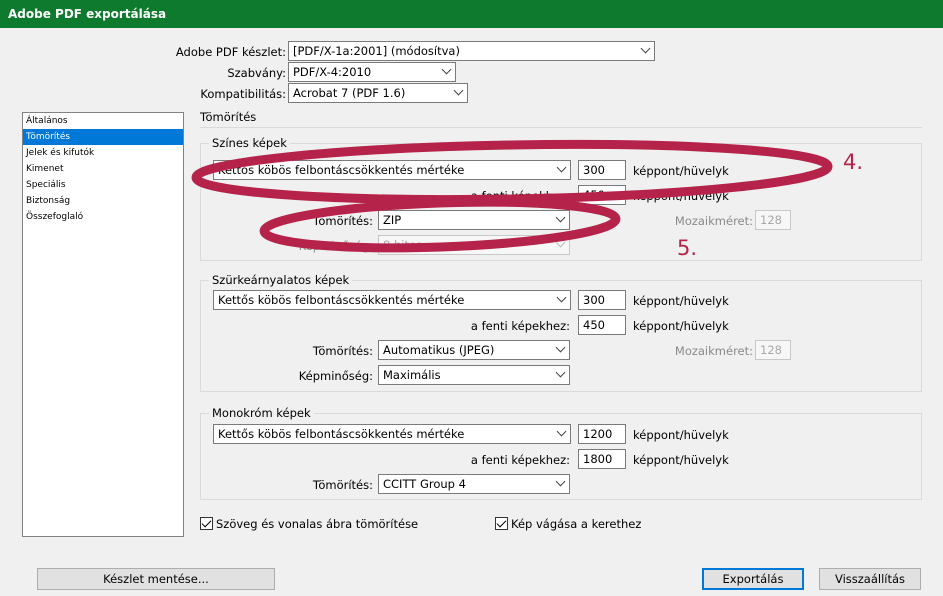 This screenshot has height=596, width=943. I want to click on annotation-label-5: 5., so click(687, 248).